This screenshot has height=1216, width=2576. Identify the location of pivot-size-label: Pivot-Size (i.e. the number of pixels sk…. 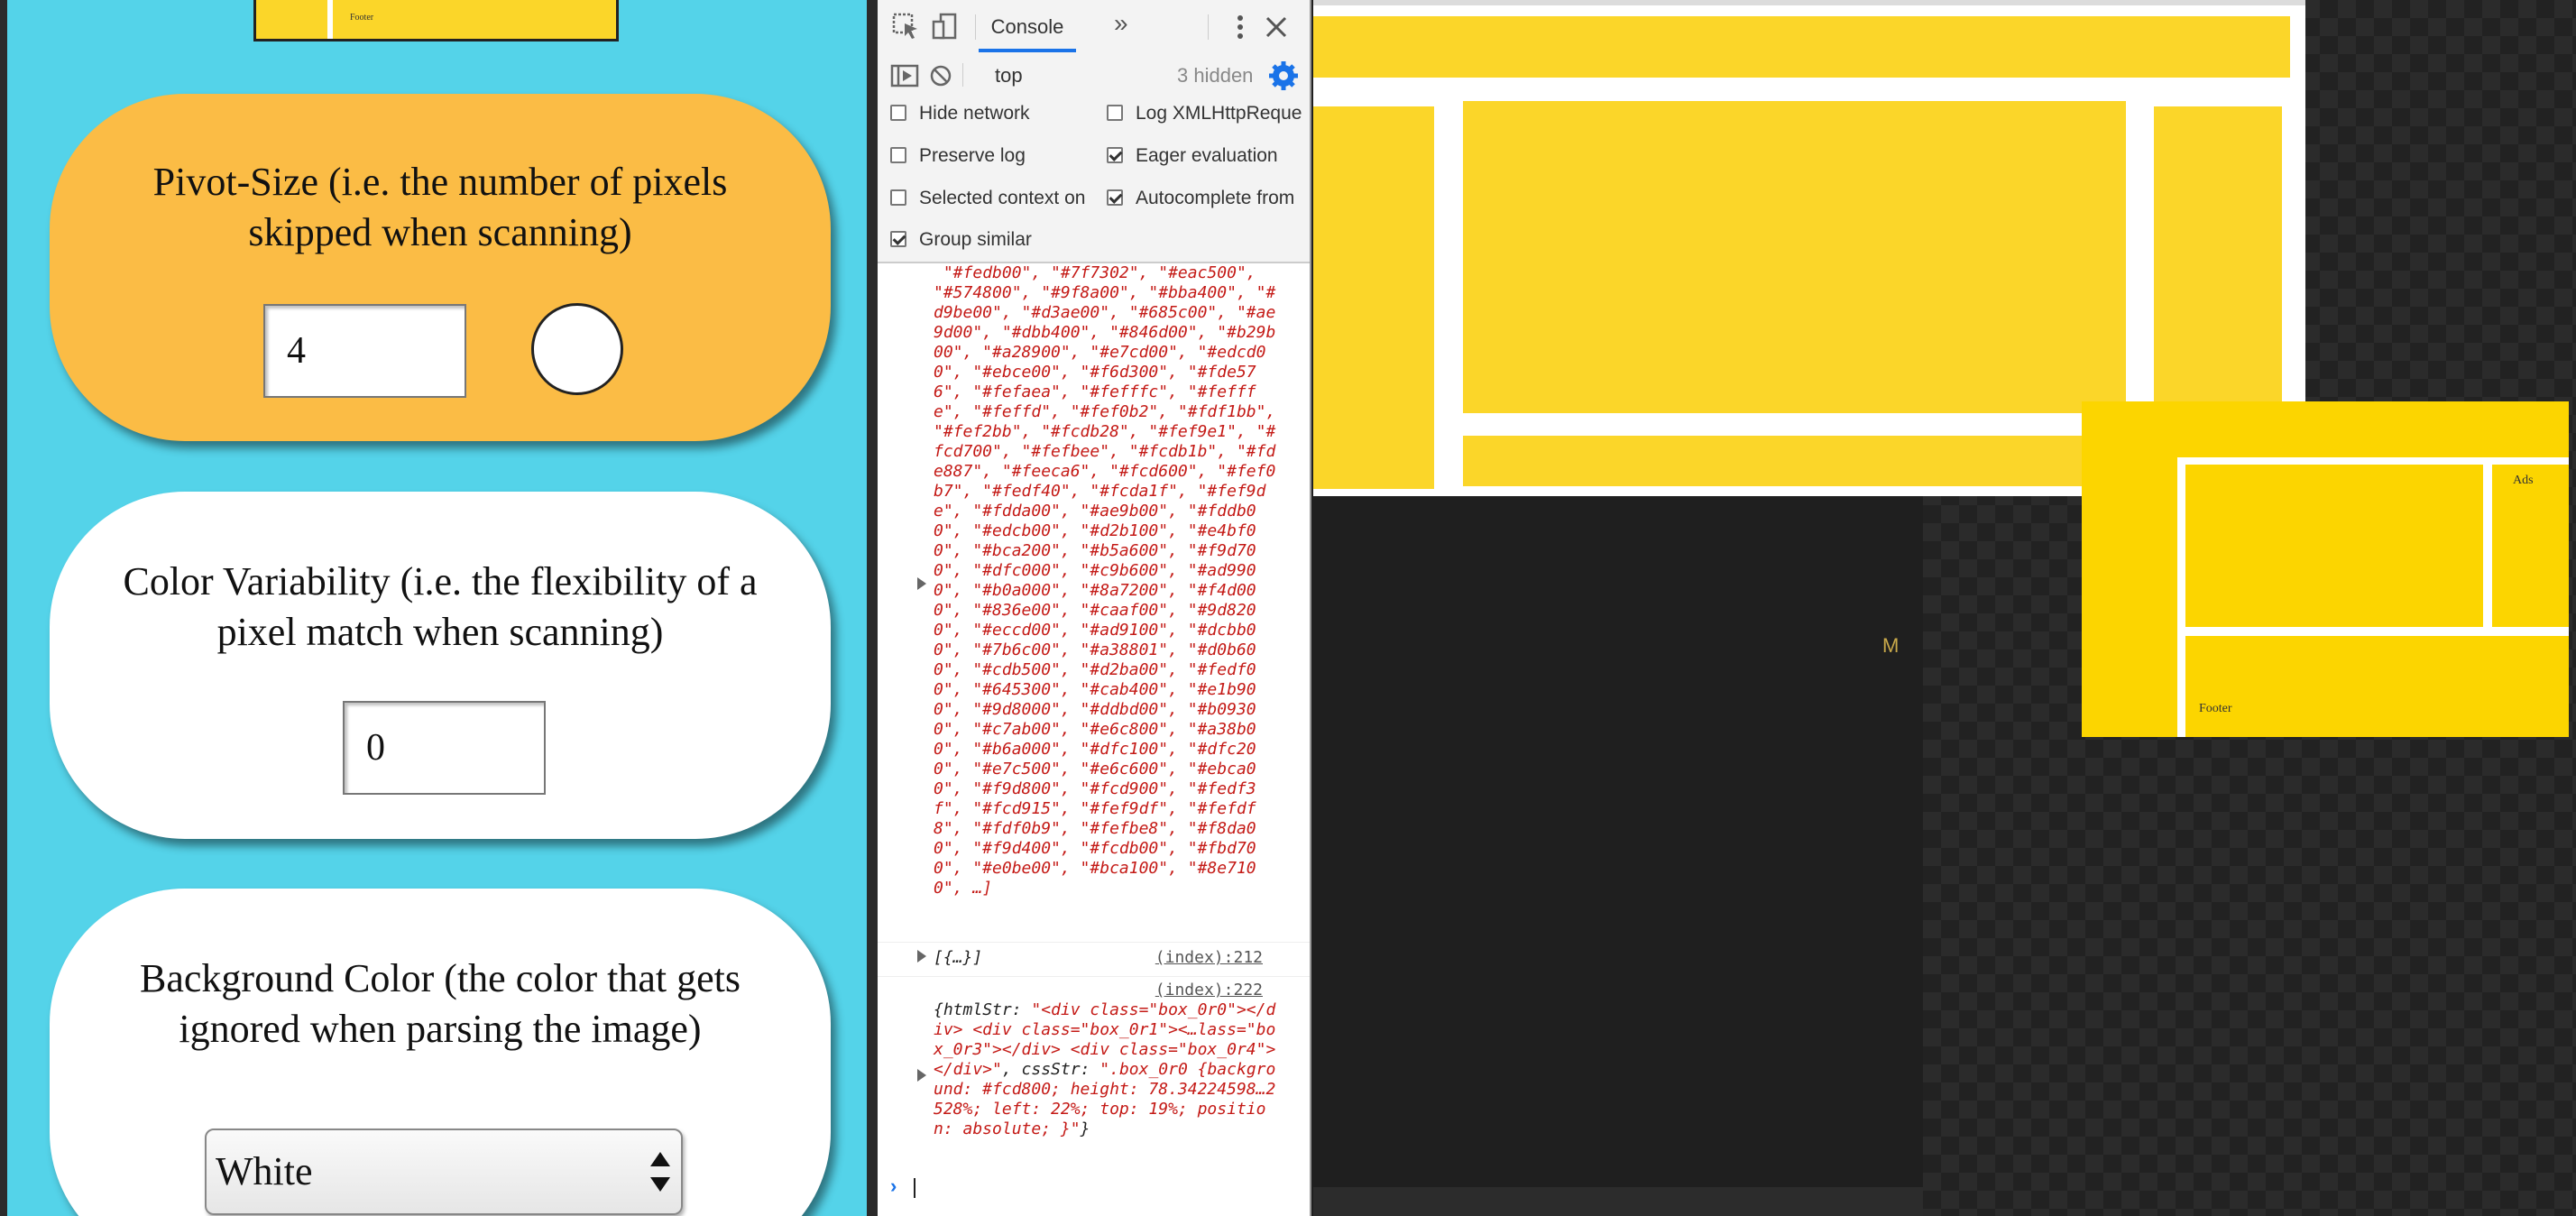
(440, 207).